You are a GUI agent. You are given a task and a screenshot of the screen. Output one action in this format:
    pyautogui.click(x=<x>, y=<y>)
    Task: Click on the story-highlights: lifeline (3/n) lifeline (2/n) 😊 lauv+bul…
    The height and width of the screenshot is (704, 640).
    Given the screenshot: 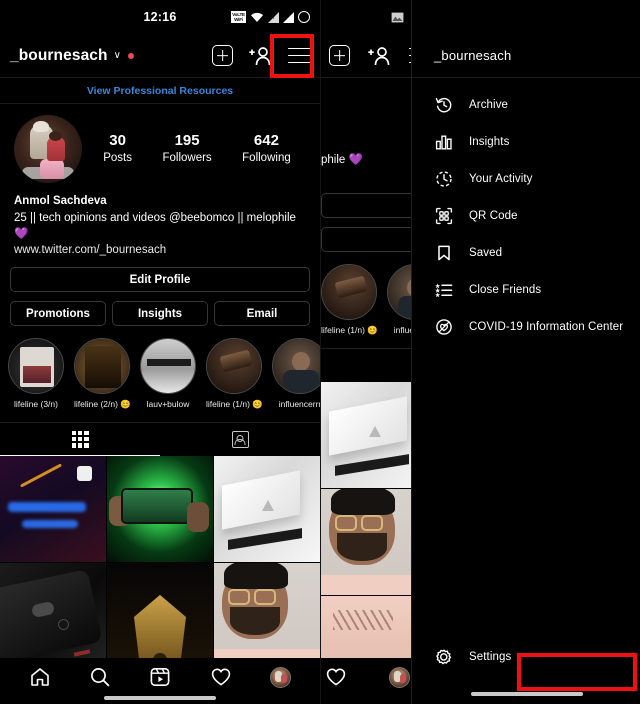 What is the action you would take?
    pyautogui.click(x=160, y=368)
    